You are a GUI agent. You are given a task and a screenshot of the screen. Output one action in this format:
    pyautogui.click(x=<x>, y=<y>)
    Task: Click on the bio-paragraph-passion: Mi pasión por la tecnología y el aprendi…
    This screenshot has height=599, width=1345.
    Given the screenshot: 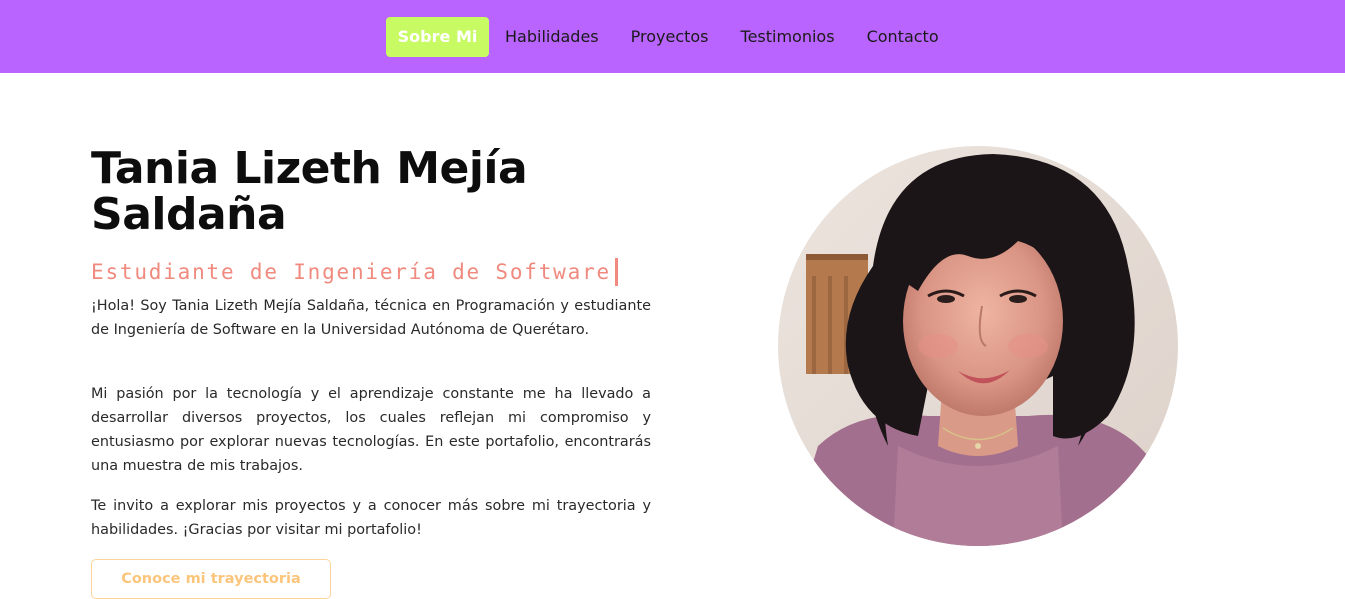 What is the action you would take?
    pyautogui.click(x=371, y=430)
    